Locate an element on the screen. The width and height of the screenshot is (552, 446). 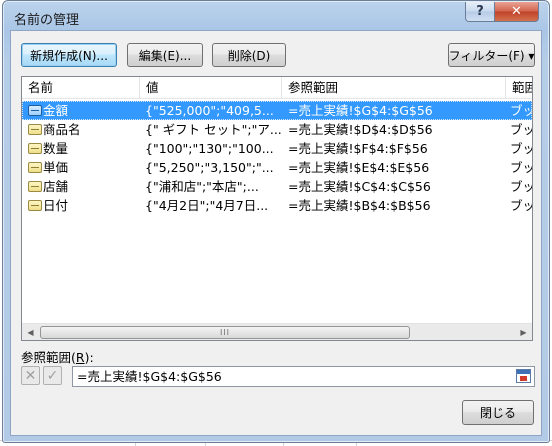
checkmark-icon: ✓ is located at coordinates (52, 375).